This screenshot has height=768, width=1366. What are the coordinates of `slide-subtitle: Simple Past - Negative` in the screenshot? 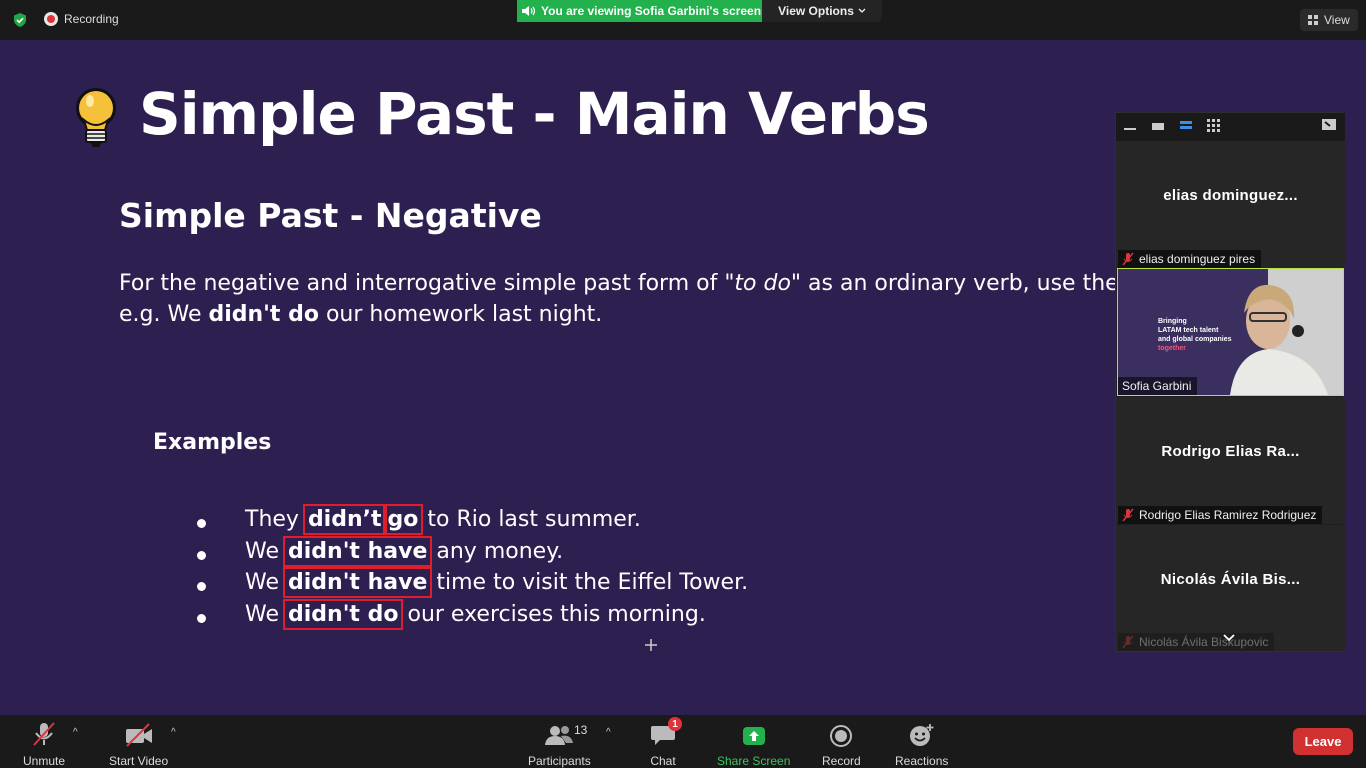 It's located at (330, 215).